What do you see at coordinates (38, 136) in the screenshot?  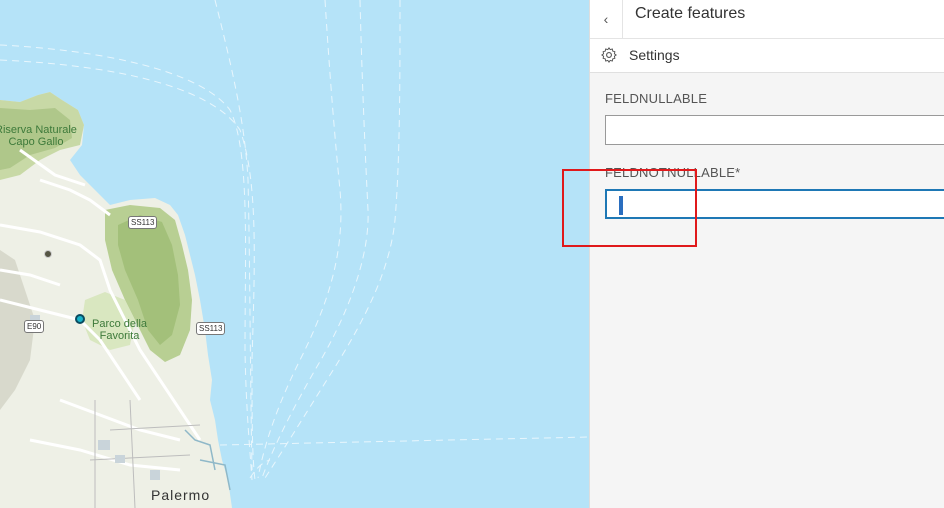 I see `reserve-label: Riserva Naturale Capo Gallo` at bounding box center [38, 136].